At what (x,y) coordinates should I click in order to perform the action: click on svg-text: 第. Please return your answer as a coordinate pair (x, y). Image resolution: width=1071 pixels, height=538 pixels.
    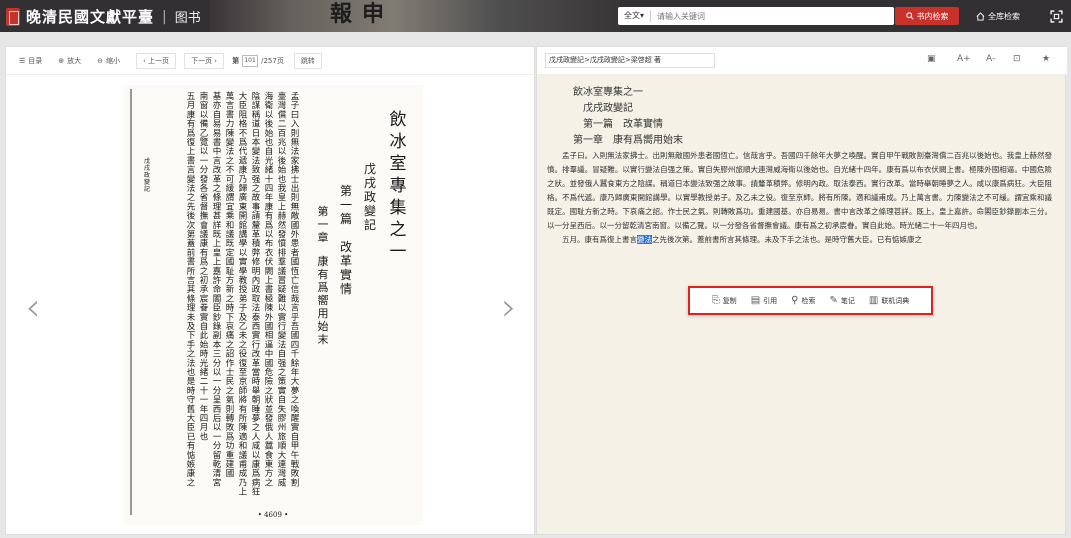
    Looking at the image, I should click on (346, 191).